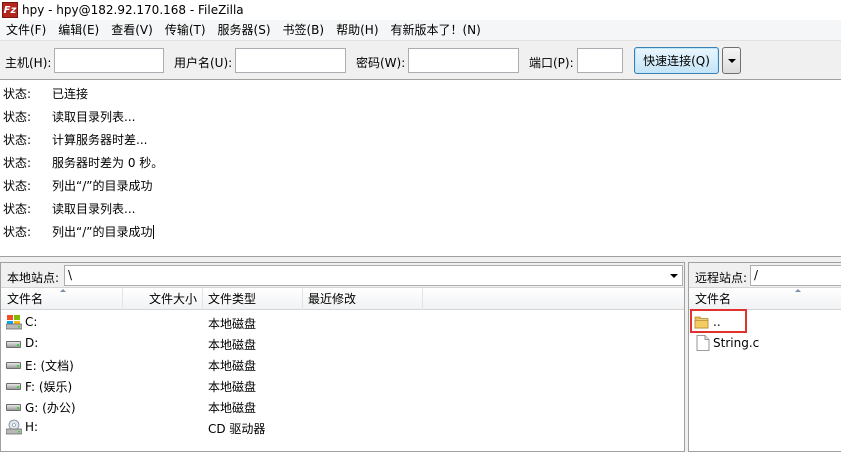 This screenshot has width=841, height=452. I want to click on file-name: G: (办公), so click(50, 408).